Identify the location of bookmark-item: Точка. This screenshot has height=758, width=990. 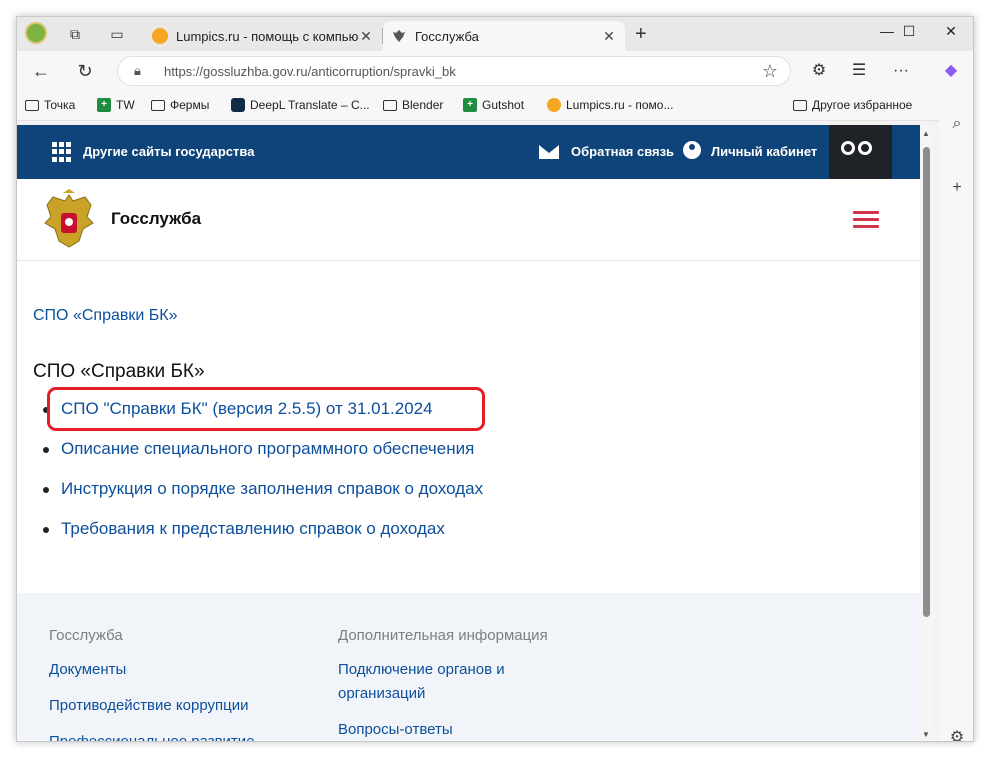
(50, 105).